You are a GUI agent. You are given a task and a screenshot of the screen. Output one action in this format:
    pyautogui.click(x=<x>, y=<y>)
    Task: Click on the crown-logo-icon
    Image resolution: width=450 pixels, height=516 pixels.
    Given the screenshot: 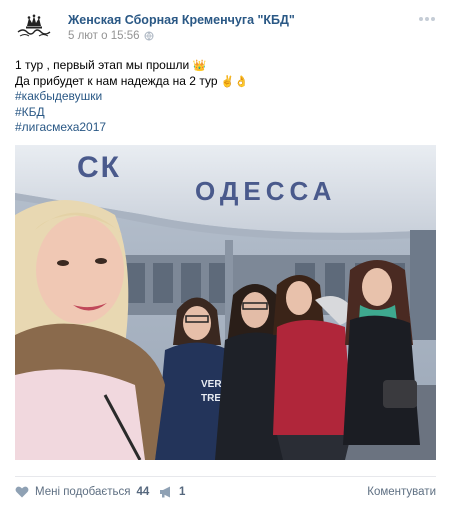 What is the action you would take?
    pyautogui.click(x=34, y=25)
    